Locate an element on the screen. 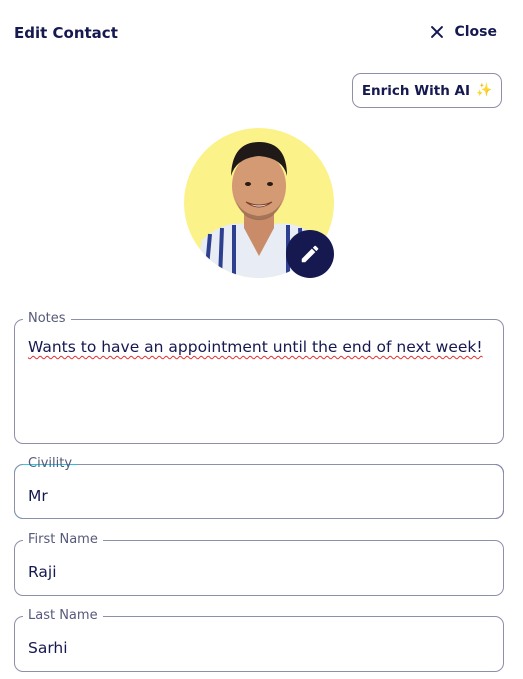 Image resolution: width=523 pixels, height=679 pixels. page-title: Edit Contact is located at coordinates (66, 33).